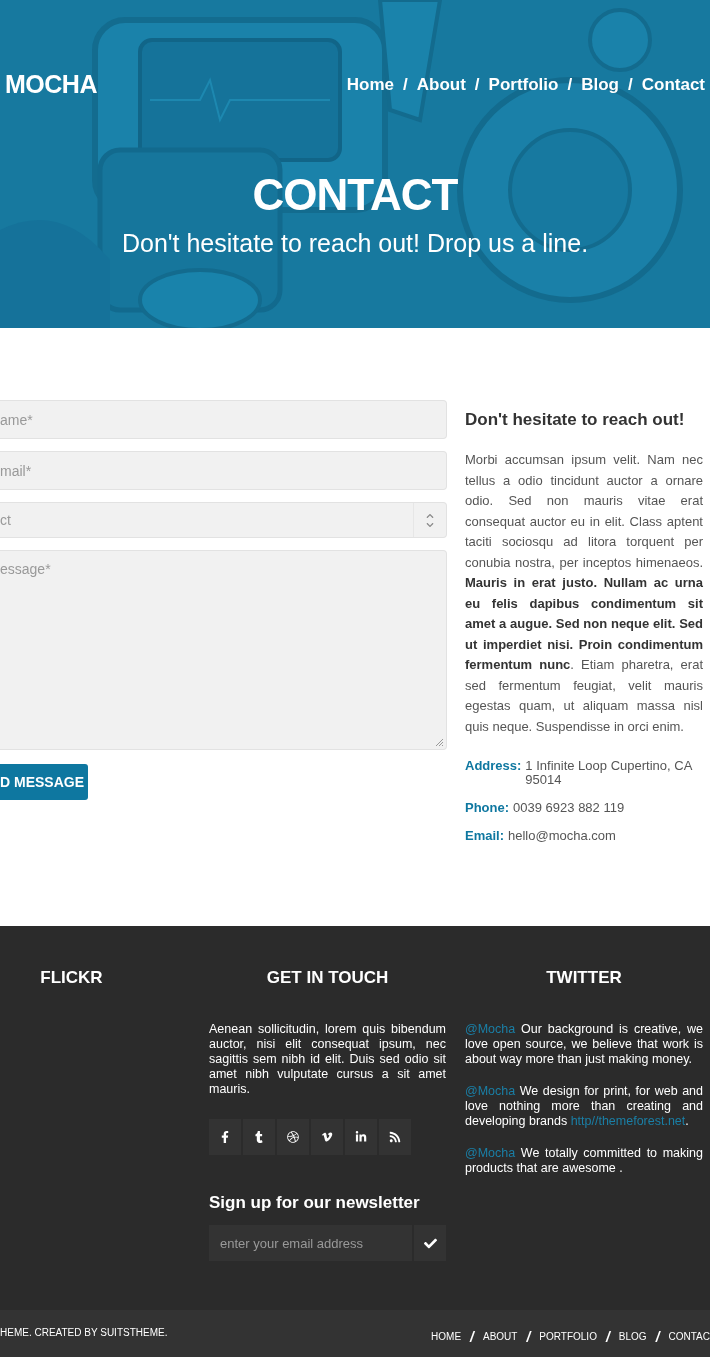  What do you see at coordinates (430, 515) in the screenshot?
I see `up-chevron-icon` at bounding box center [430, 515].